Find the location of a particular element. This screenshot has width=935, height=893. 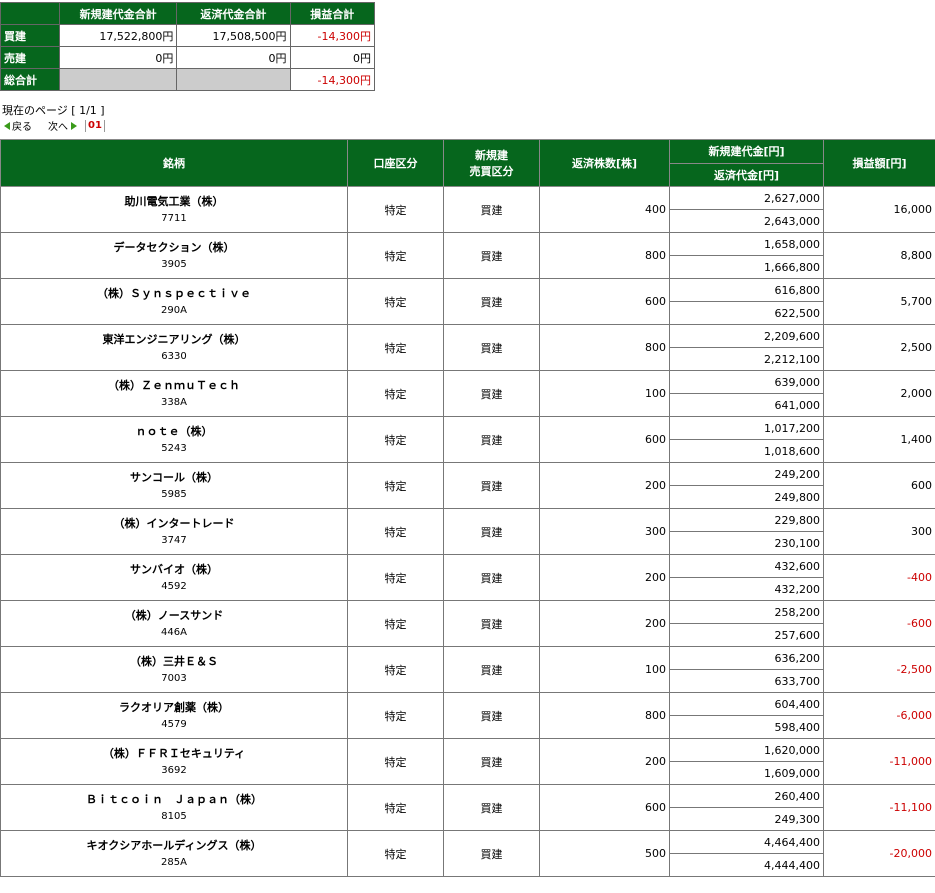

summary-cell-pl: -14,300円 is located at coordinates (332, 79).